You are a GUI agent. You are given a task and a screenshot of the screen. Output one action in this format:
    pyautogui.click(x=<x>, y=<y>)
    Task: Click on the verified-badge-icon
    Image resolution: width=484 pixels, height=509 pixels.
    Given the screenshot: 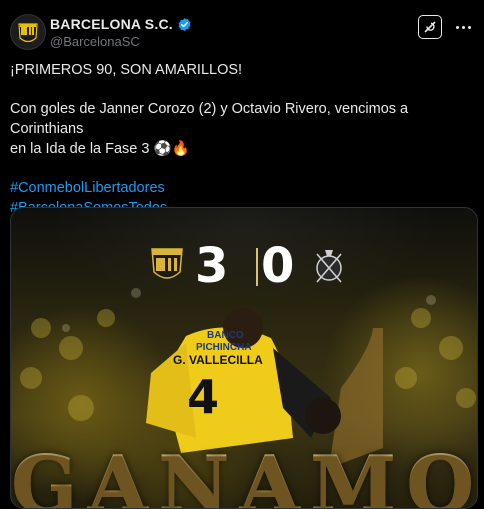 What is the action you would take?
    pyautogui.click(x=184, y=24)
    